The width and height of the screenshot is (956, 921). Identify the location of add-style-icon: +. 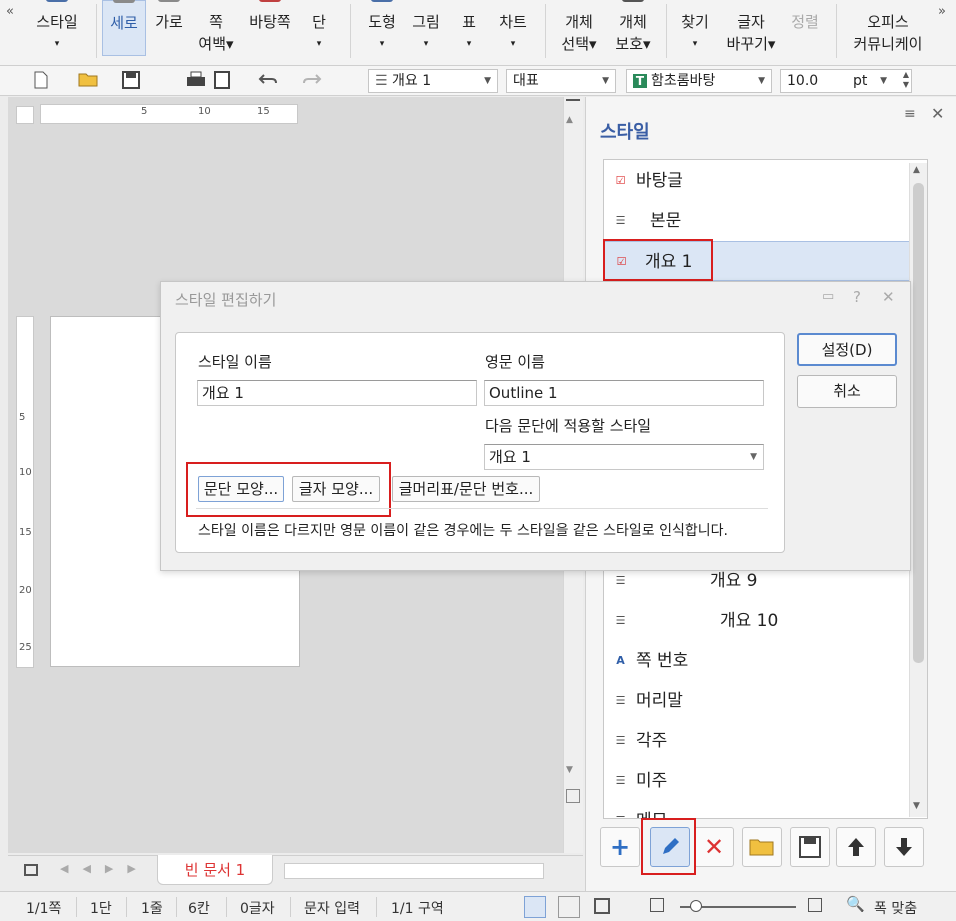
(620, 847).